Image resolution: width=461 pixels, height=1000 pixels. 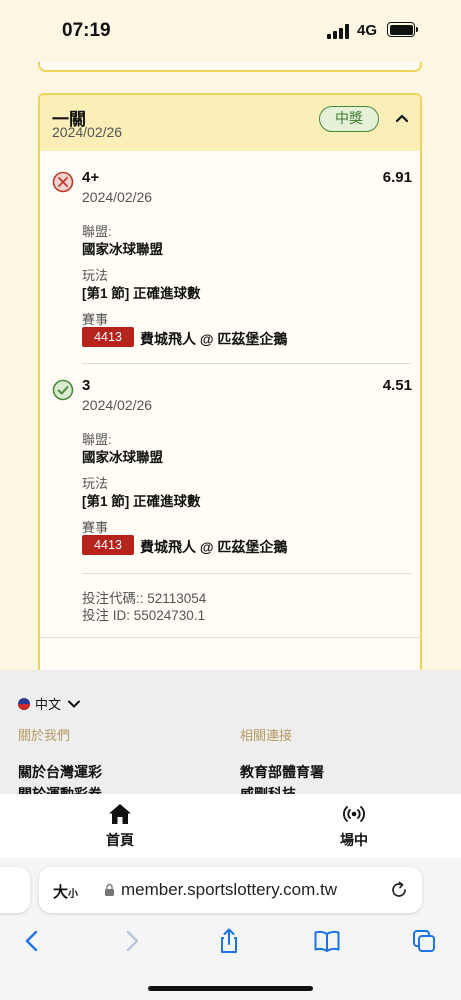 What do you see at coordinates (399, 890) in the screenshot?
I see `reload-icon` at bounding box center [399, 890].